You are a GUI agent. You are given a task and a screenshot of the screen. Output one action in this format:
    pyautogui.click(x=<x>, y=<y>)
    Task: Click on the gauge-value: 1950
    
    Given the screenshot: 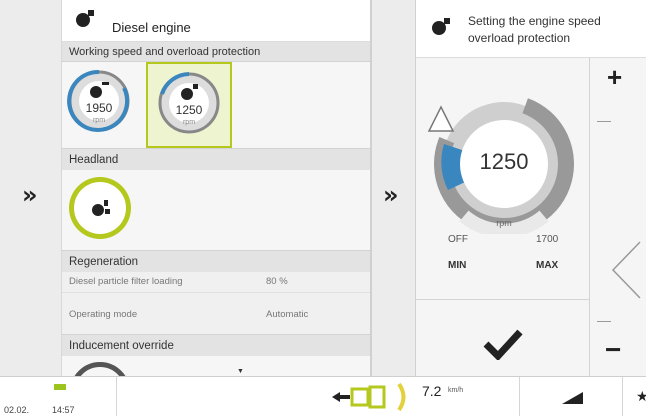 What is the action you would take?
    pyautogui.click(x=99, y=108)
    